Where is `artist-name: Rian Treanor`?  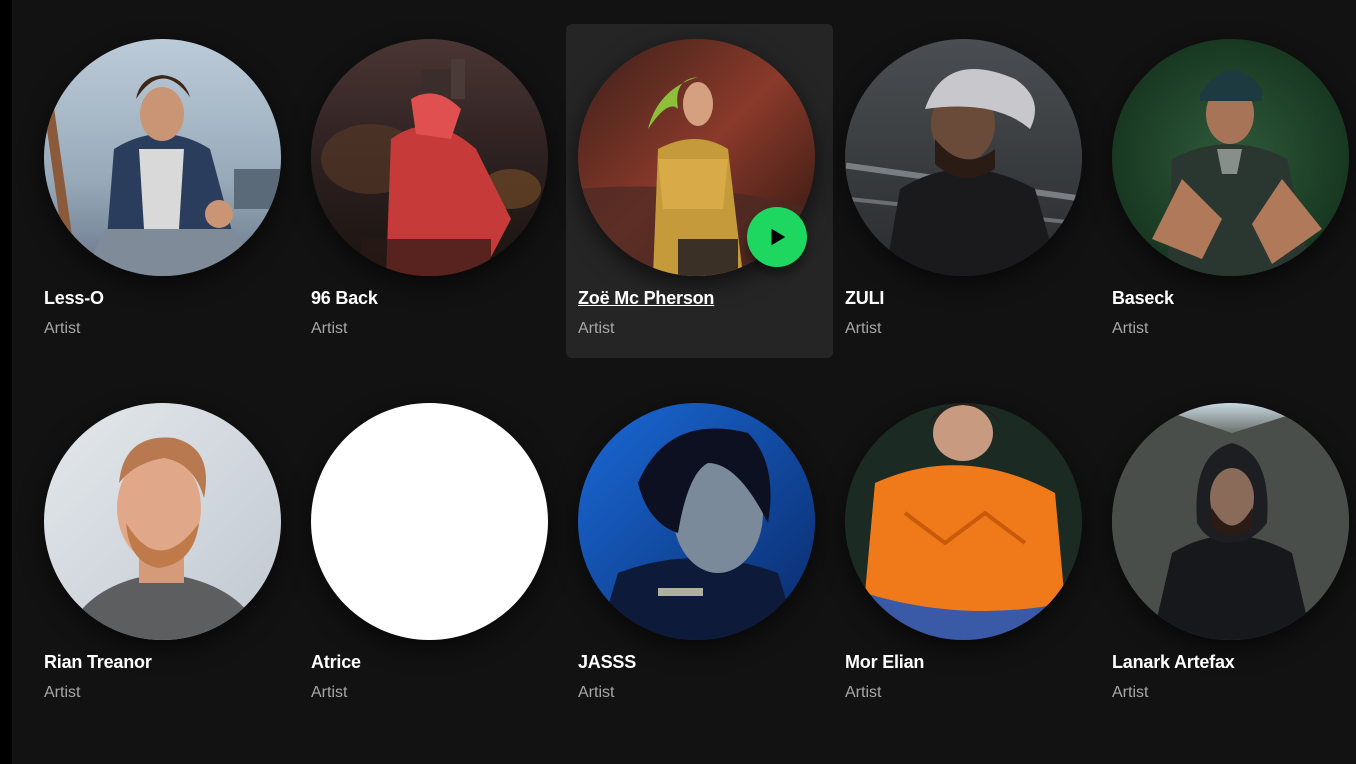
artist-name: Rian Treanor is located at coordinates (98, 662).